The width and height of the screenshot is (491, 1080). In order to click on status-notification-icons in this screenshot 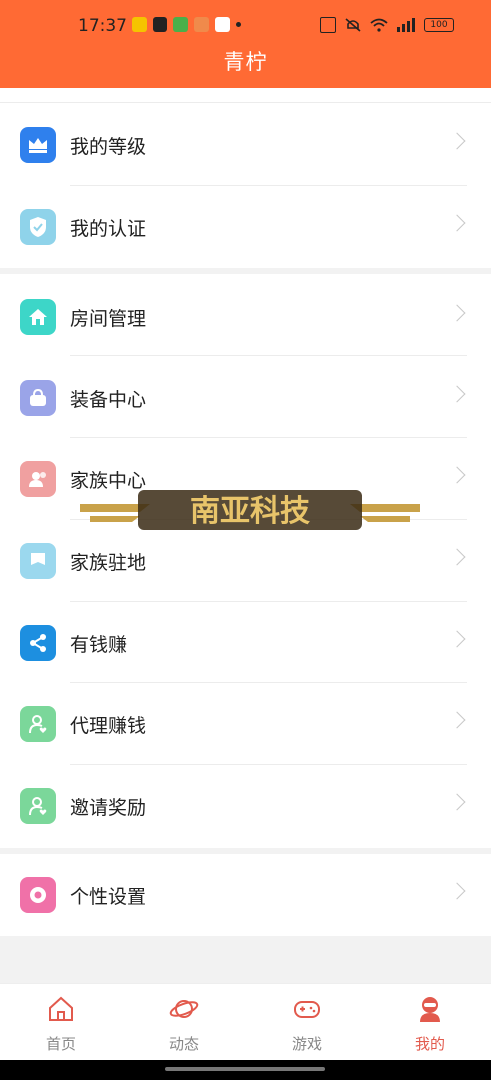, I will do `click(186, 24)`.